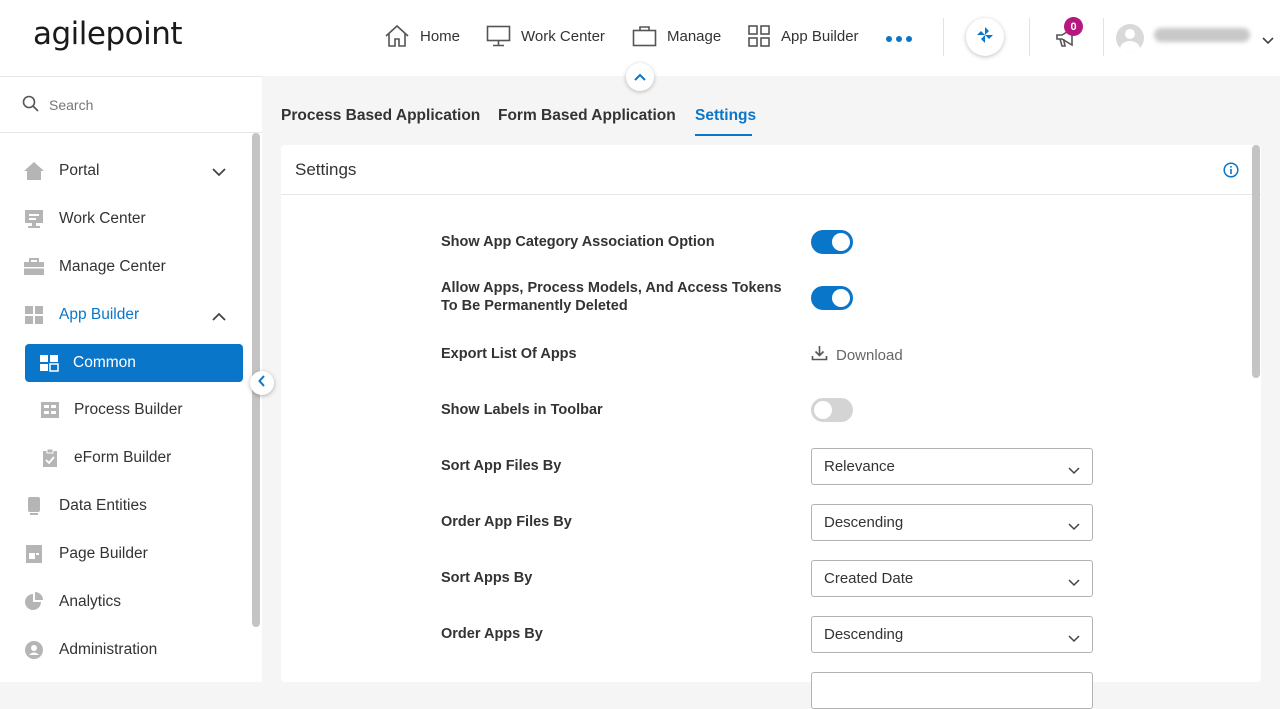  I want to click on sort-app-files-select: Relevance, so click(952, 466).